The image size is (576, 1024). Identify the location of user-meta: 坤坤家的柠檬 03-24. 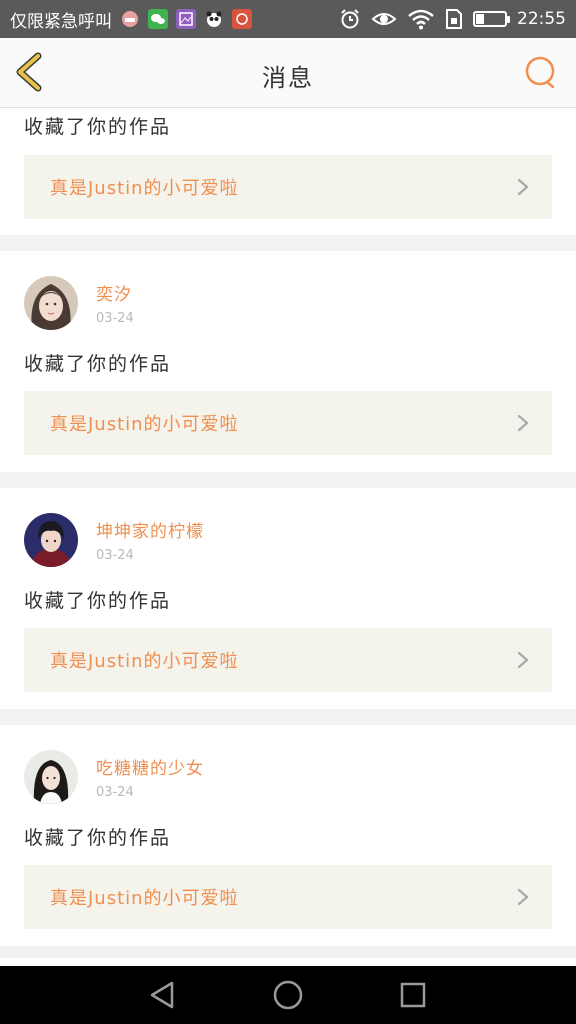
(150, 540).